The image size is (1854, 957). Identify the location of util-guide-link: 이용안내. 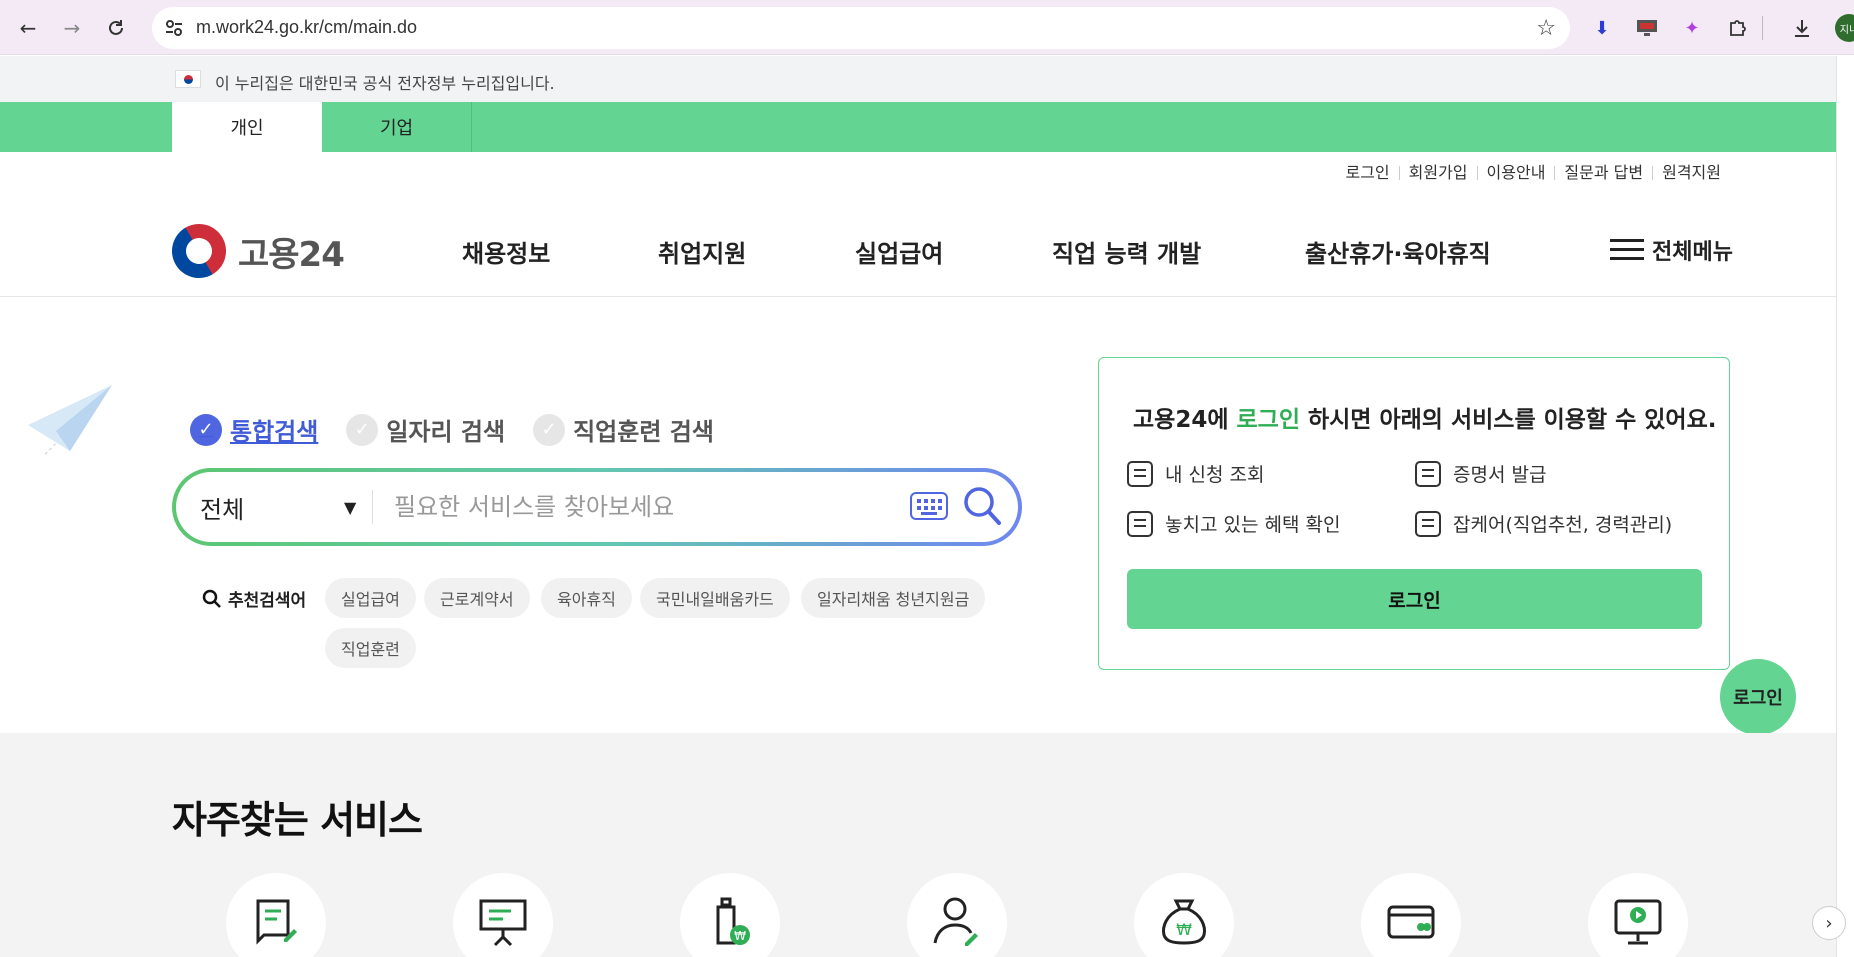
(1515, 173).